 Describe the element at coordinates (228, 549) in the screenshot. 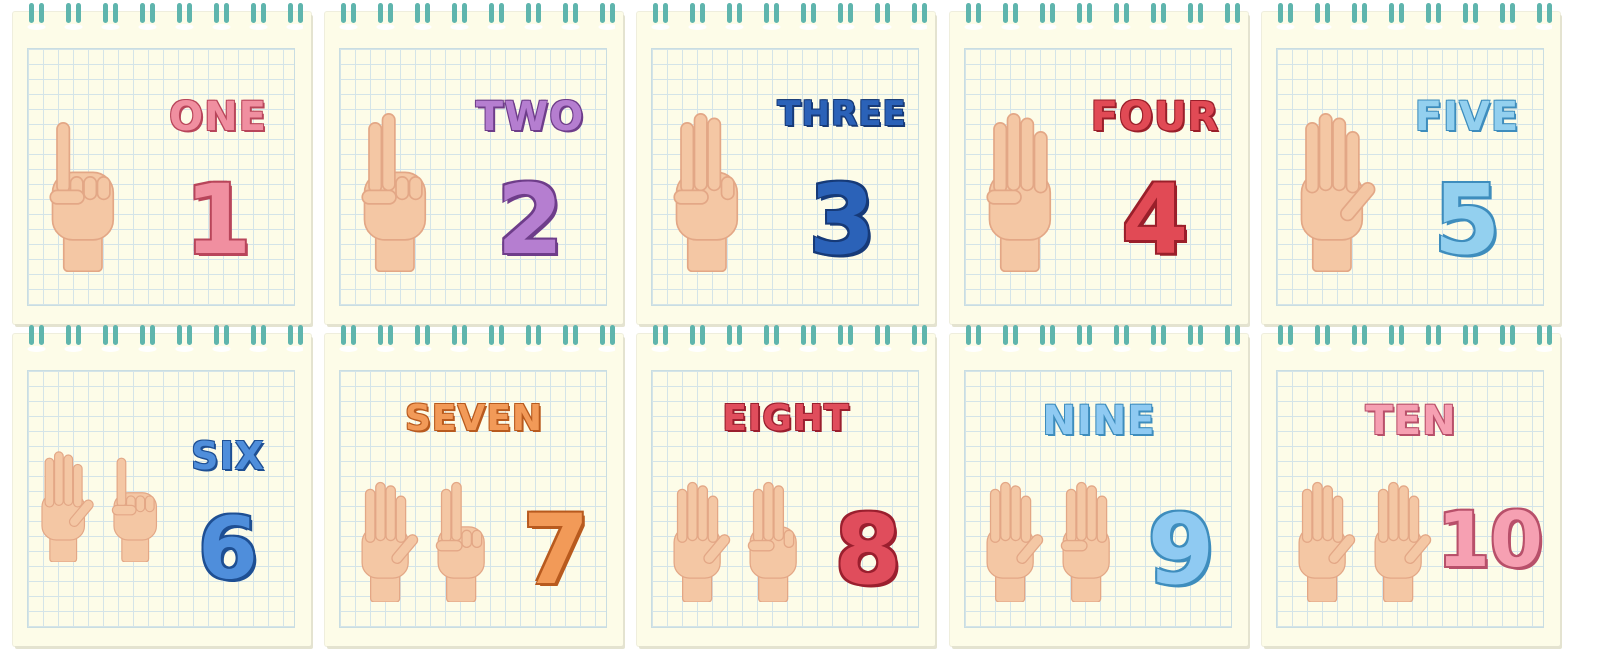

I see `number-digit: 6` at that location.